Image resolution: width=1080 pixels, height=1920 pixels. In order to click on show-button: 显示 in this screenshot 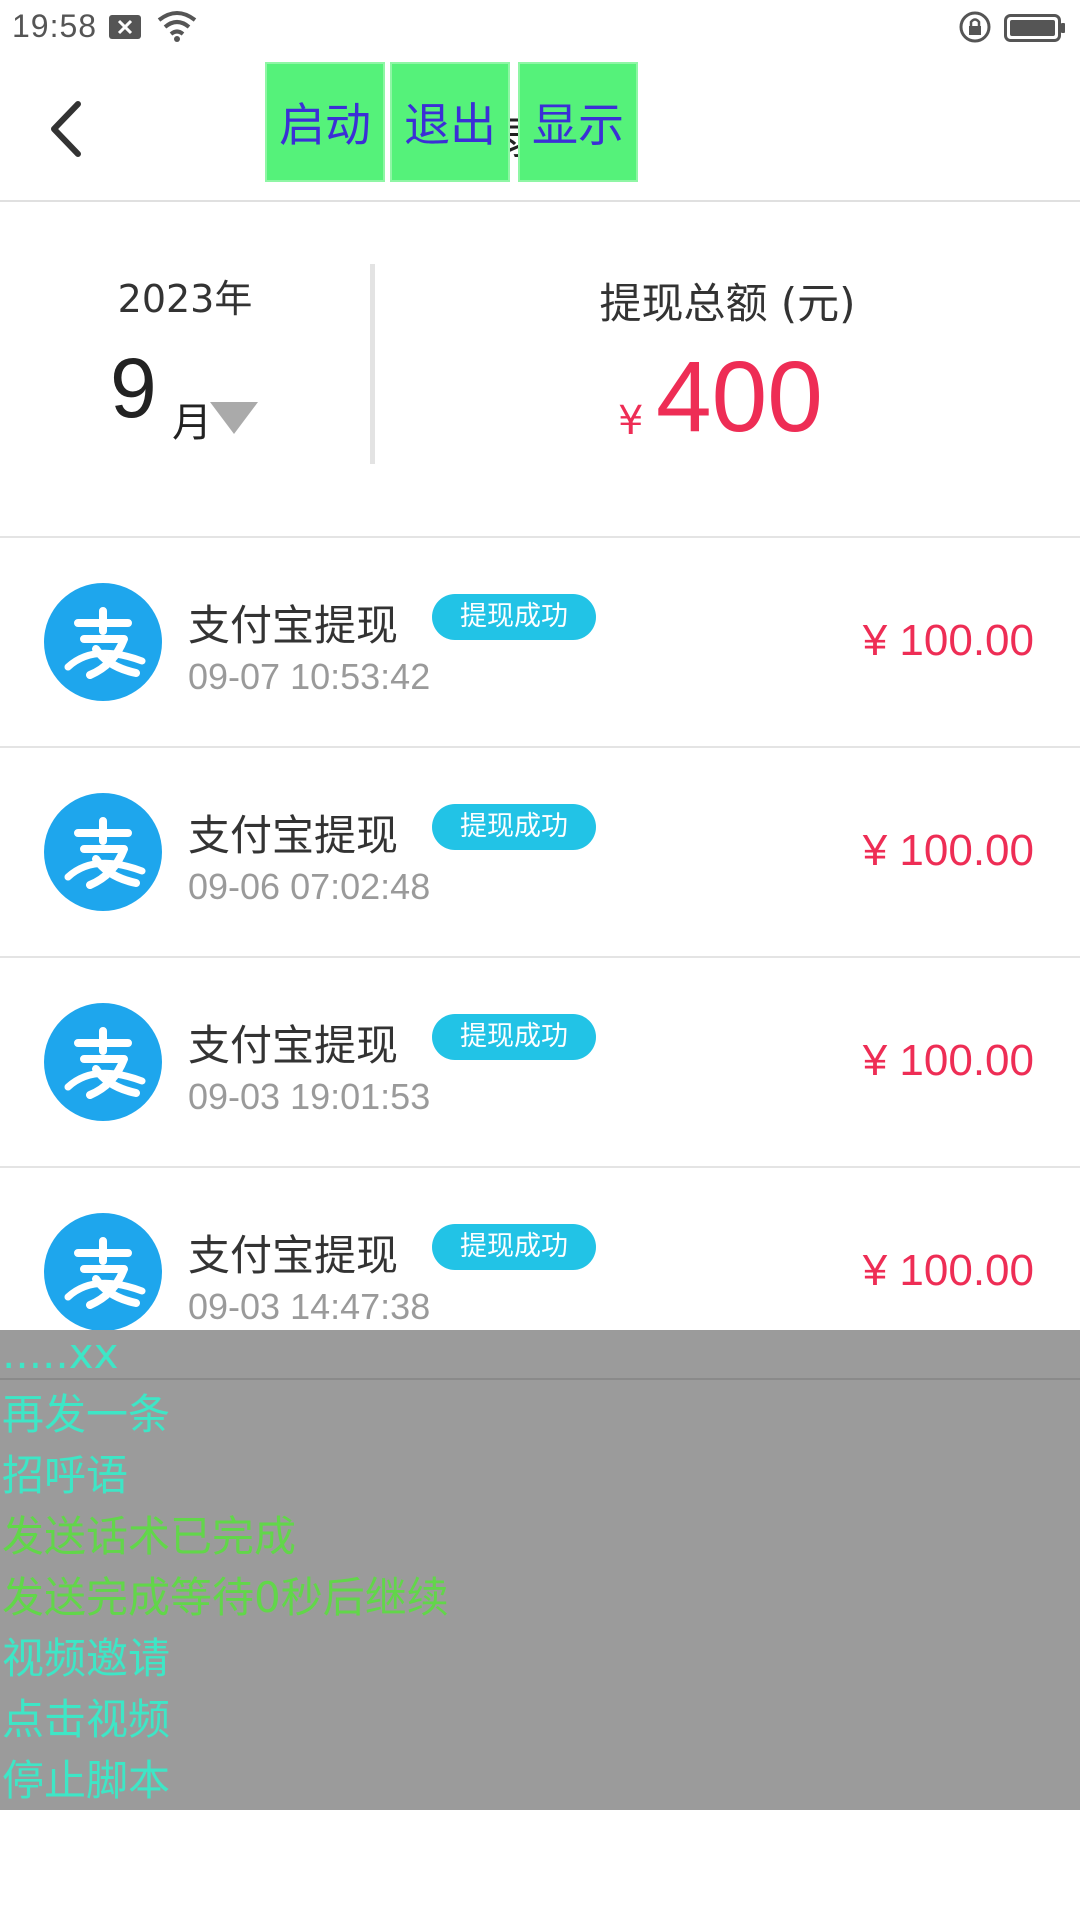, I will do `click(578, 122)`.